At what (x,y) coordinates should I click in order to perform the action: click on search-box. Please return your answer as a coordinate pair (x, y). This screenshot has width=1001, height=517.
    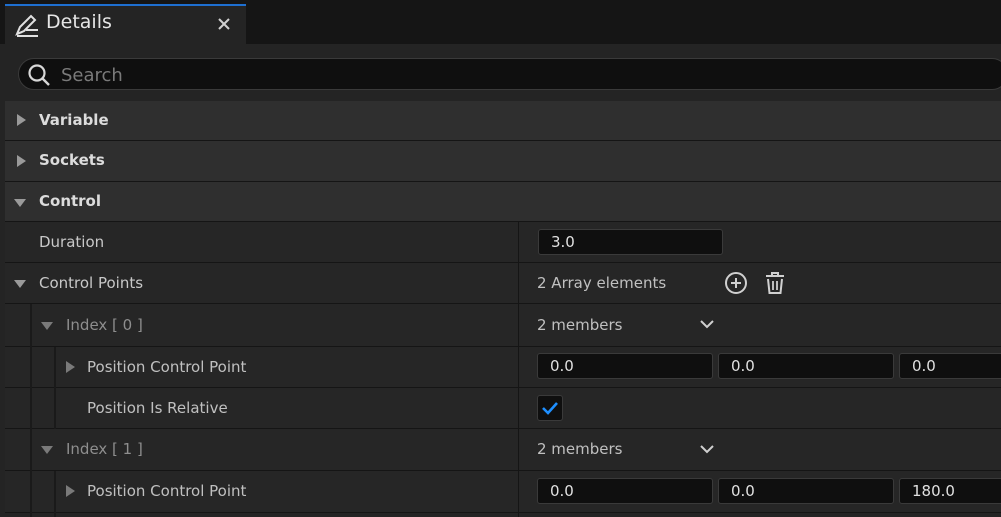
    Looking at the image, I should click on (509, 74).